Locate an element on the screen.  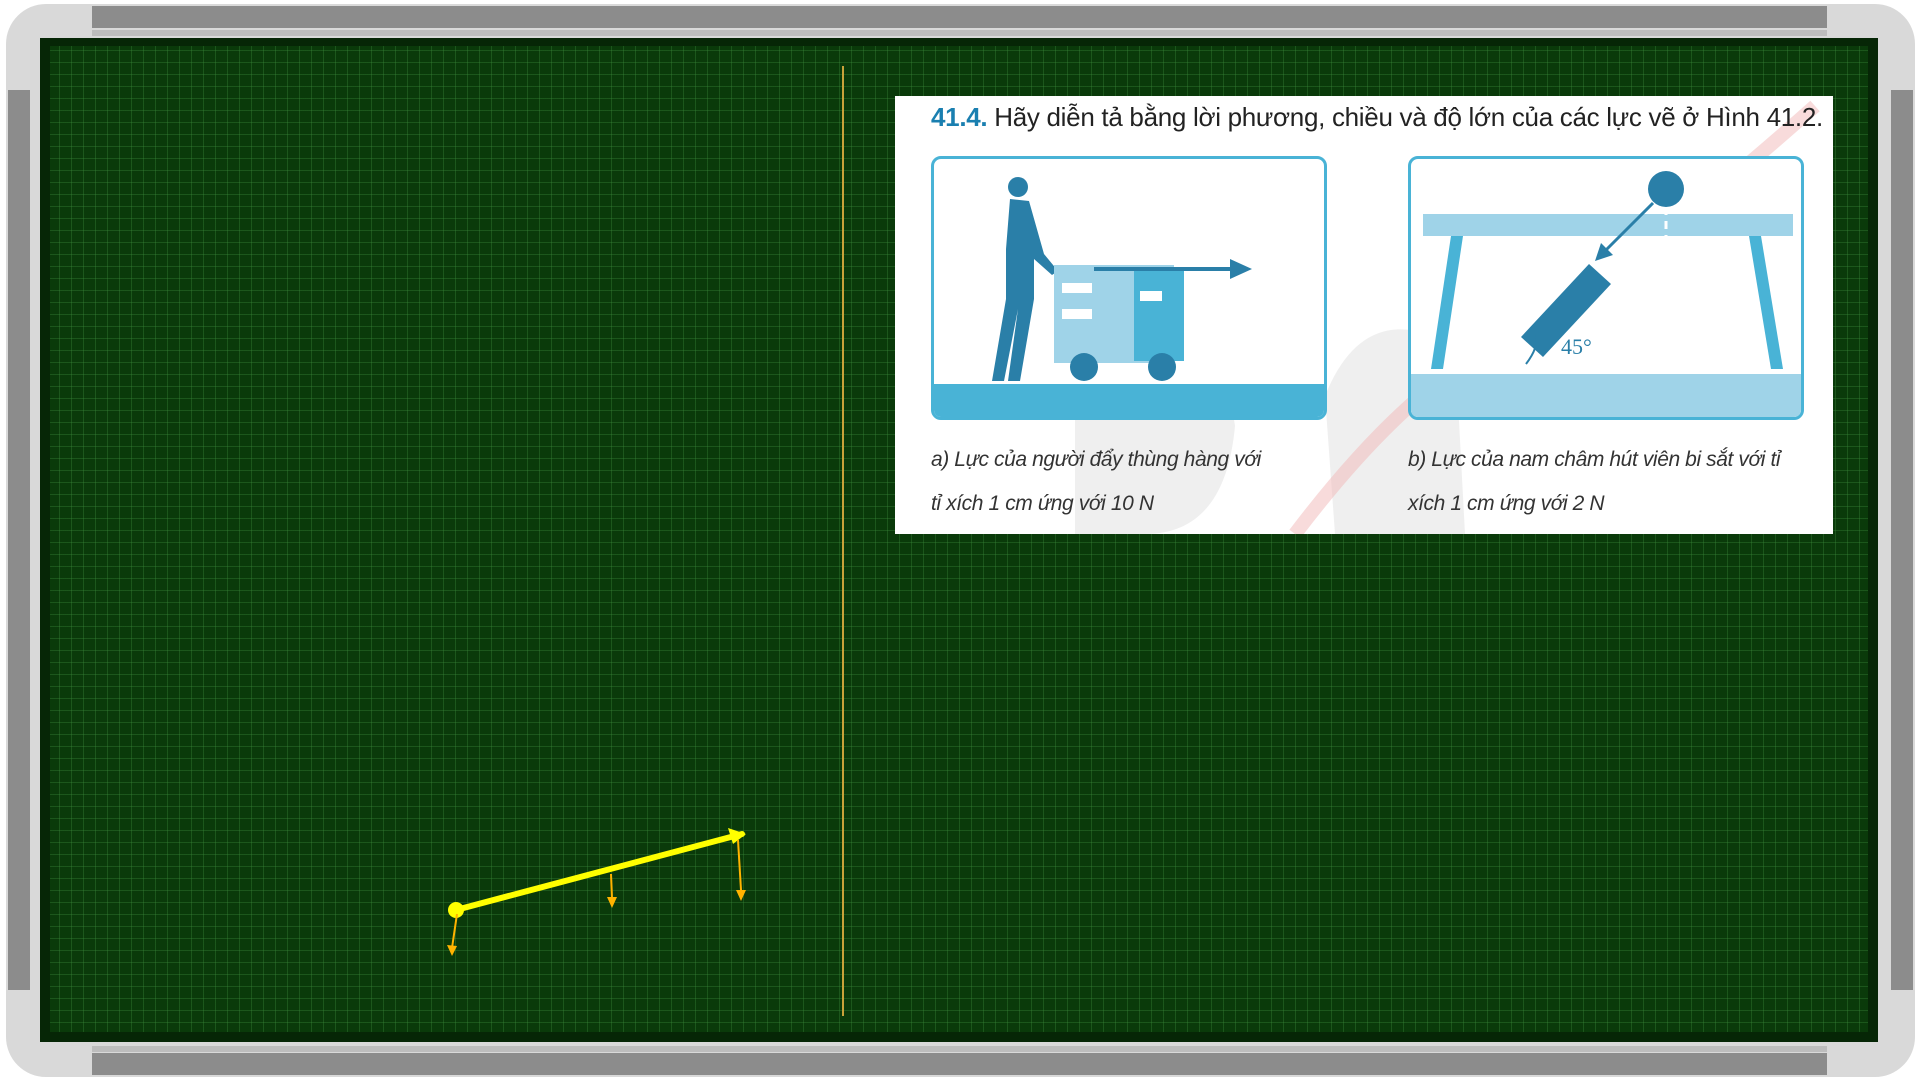
figure-b-panel: 45° is located at coordinates (1606, 288).